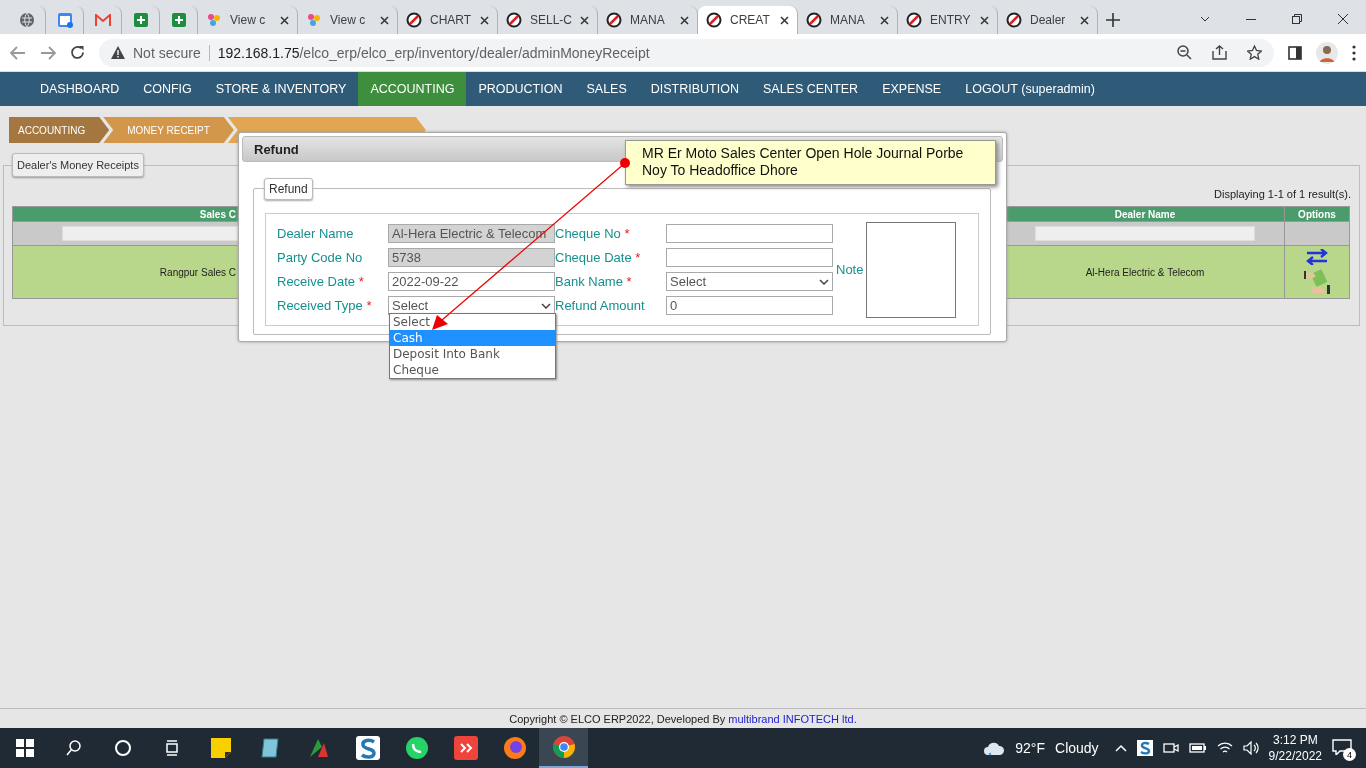 The height and width of the screenshot is (768, 1366). Describe the element at coordinates (1077, 748) in the screenshot. I see `weather-text: Cloudy` at that location.